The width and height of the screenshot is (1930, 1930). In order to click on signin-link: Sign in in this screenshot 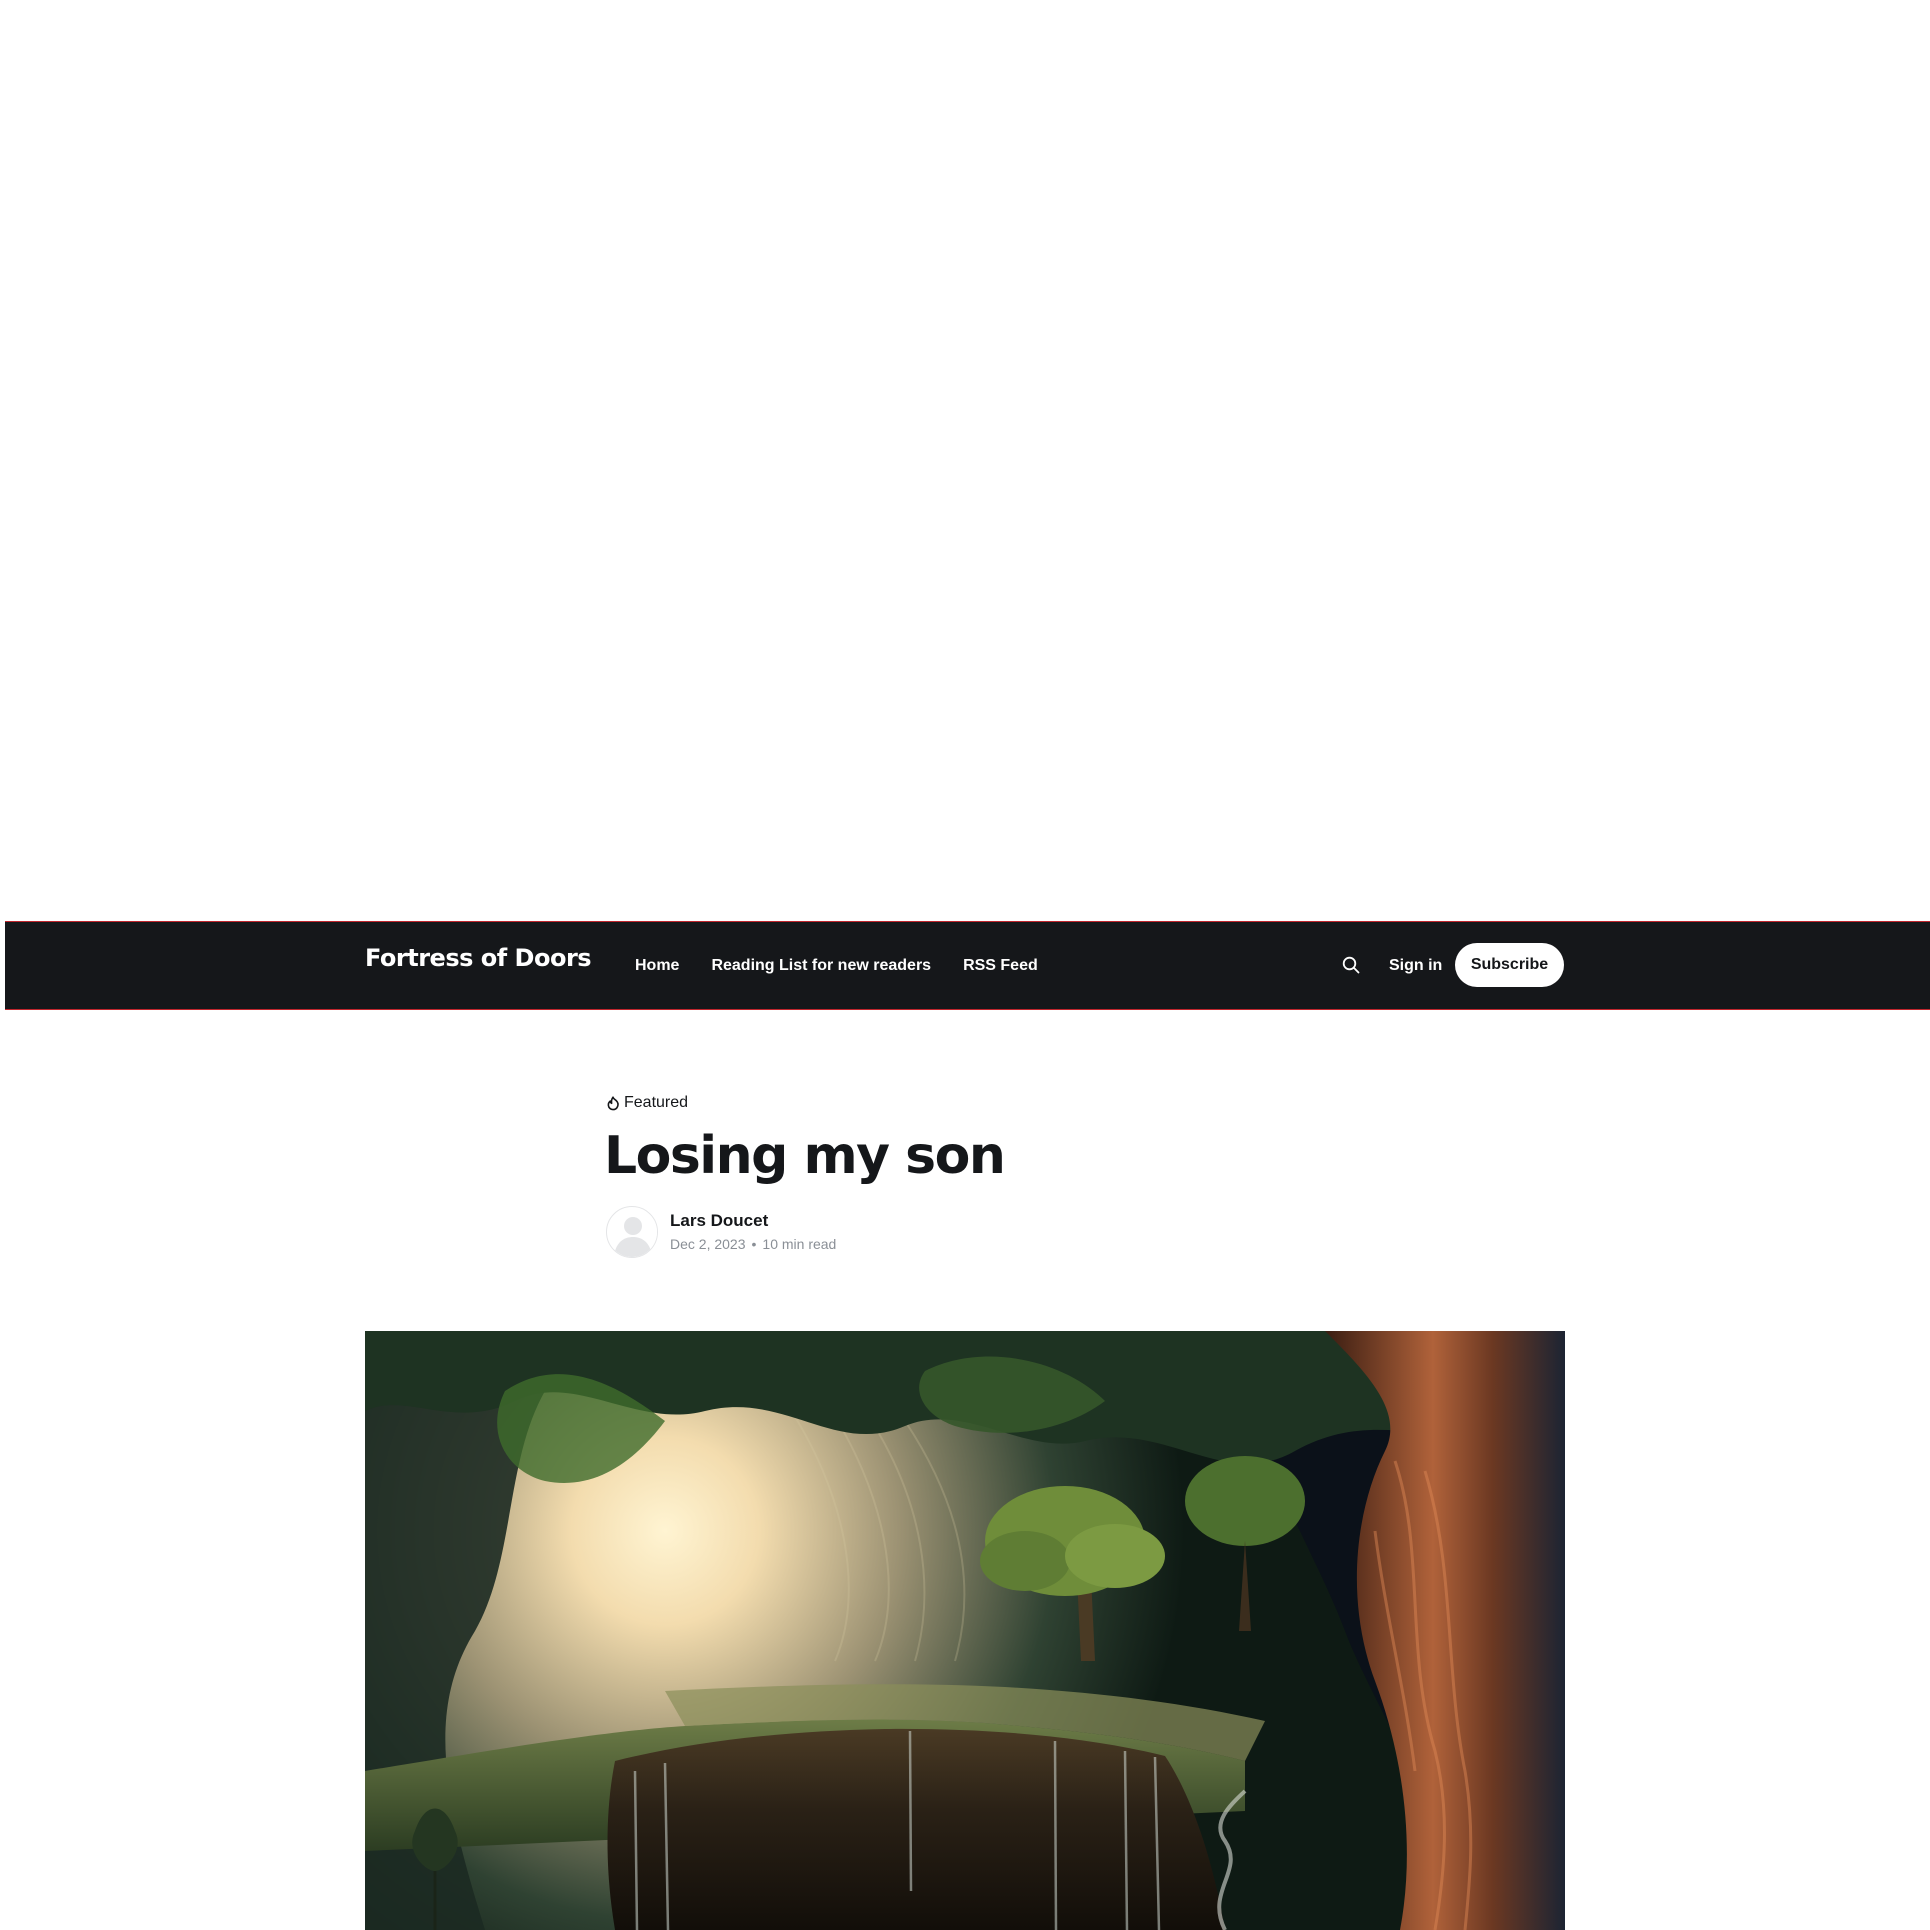, I will do `click(1415, 966)`.